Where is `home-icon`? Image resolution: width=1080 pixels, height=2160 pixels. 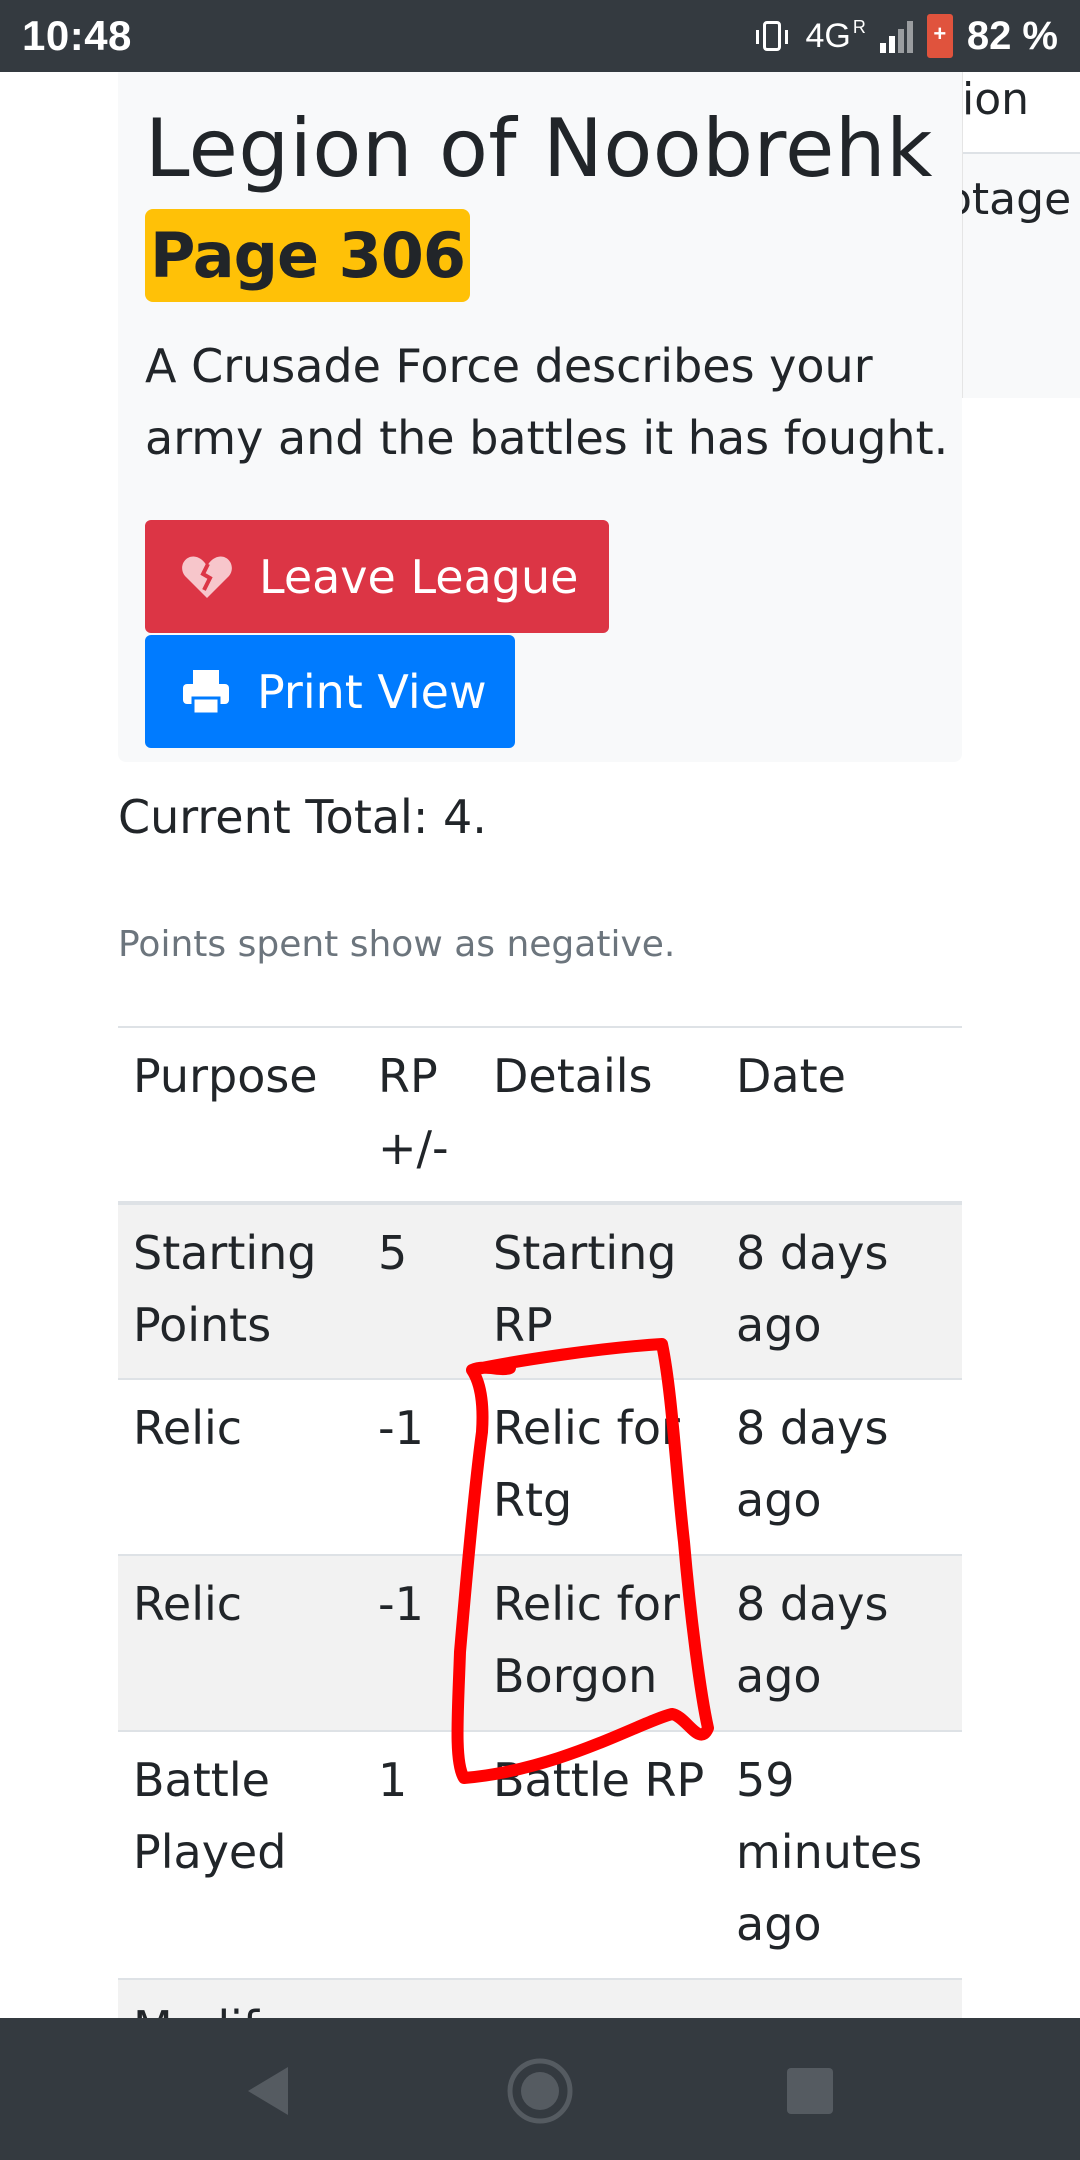
home-icon is located at coordinates (540, 2091).